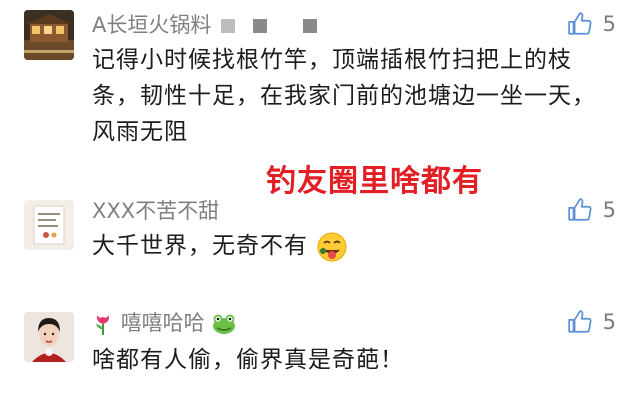 The width and height of the screenshot is (640, 407). What do you see at coordinates (332, 246) in the screenshot?
I see `face-with-tongue-emoji` at bounding box center [332, 246].